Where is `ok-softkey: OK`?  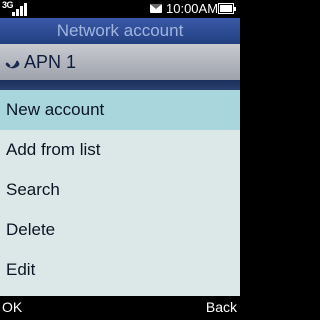
ok-softkey: OK is located at coordinates (12, 307).